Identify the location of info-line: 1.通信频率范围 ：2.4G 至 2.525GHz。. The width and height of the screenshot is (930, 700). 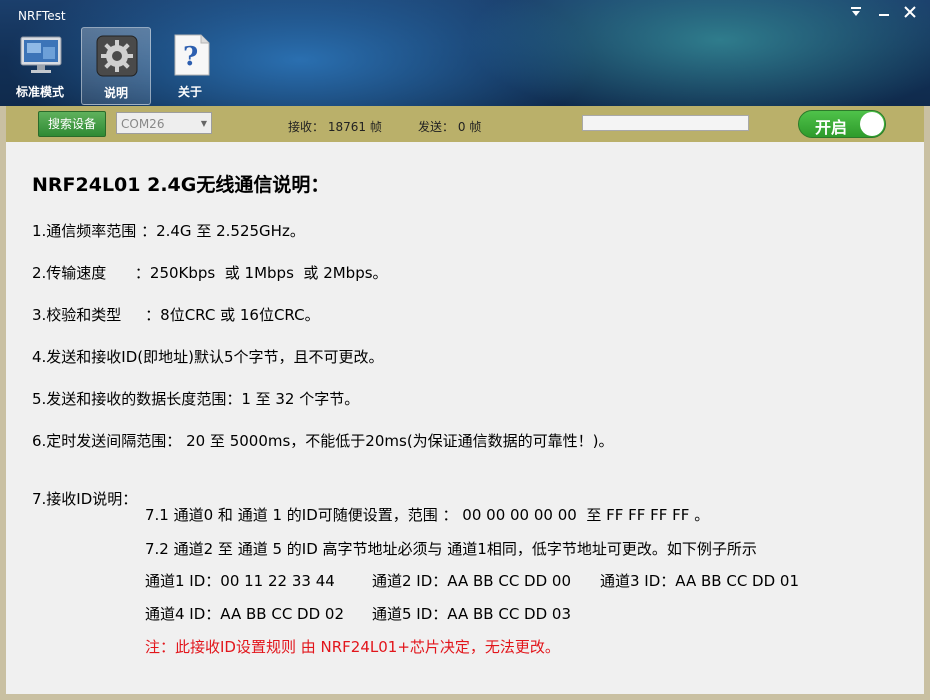
(168, 231).